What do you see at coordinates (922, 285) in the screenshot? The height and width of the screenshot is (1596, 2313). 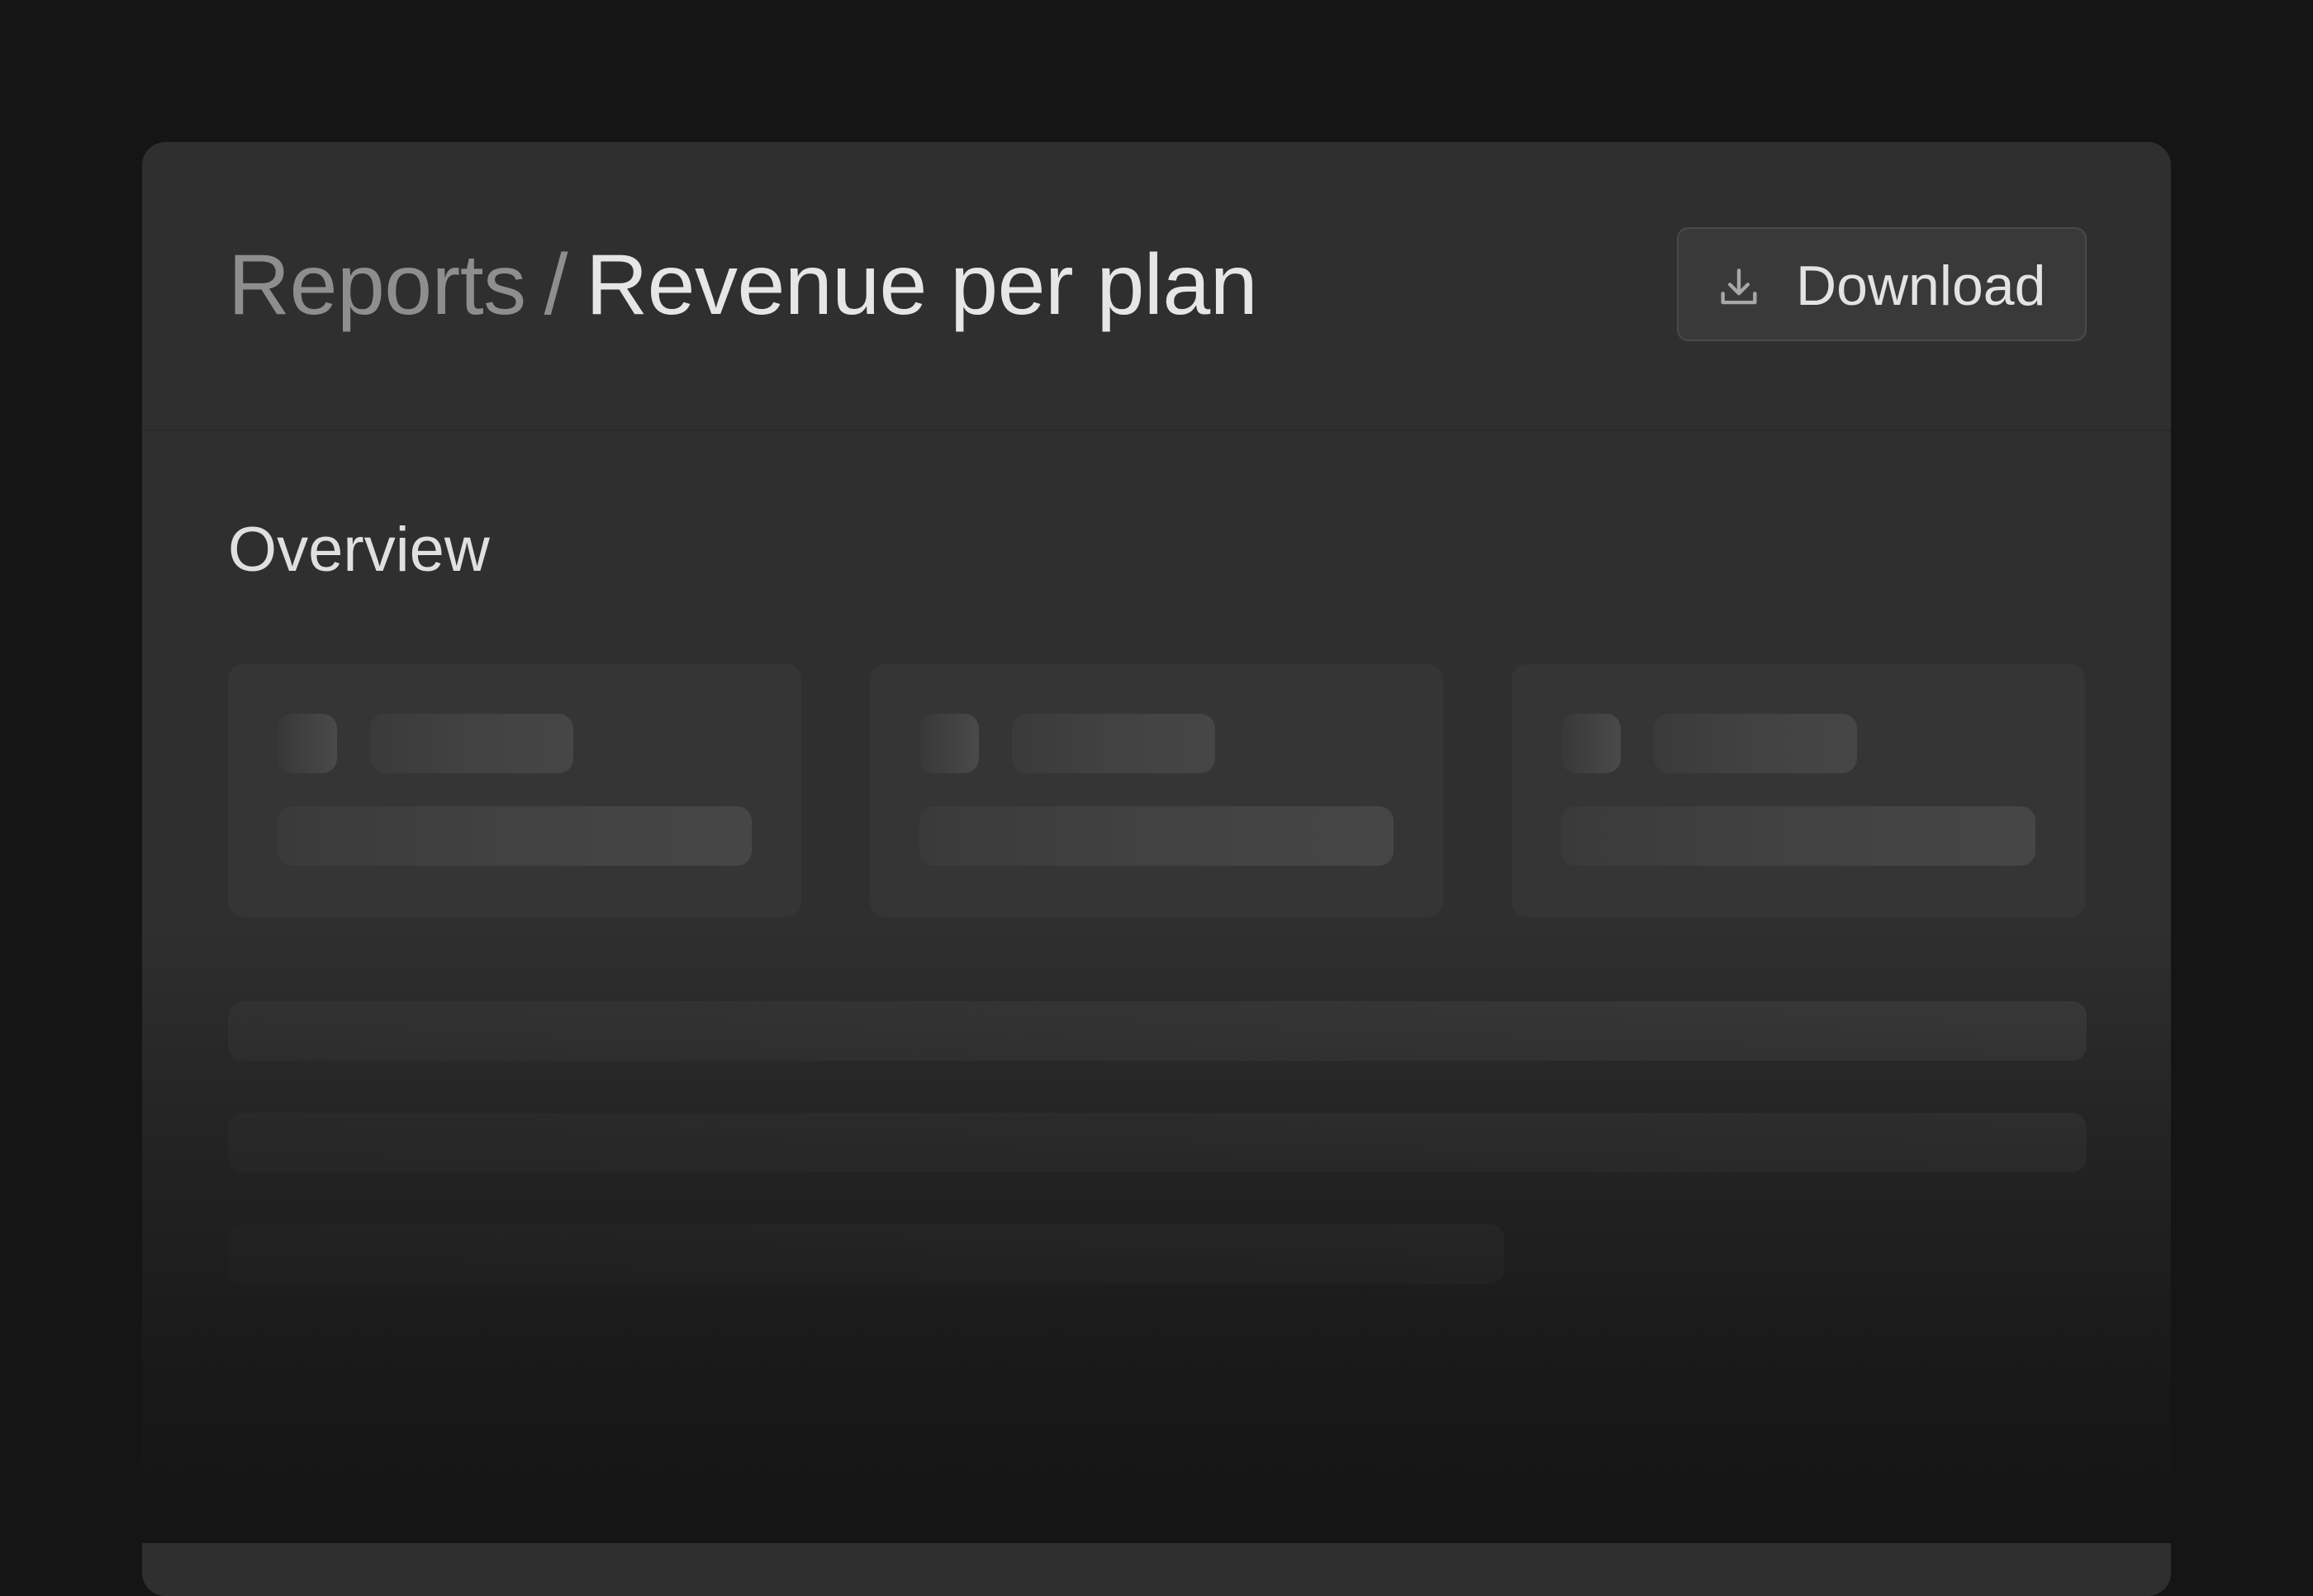 I see `page-title: Revenue per plan` at bounding box center [922, 285].